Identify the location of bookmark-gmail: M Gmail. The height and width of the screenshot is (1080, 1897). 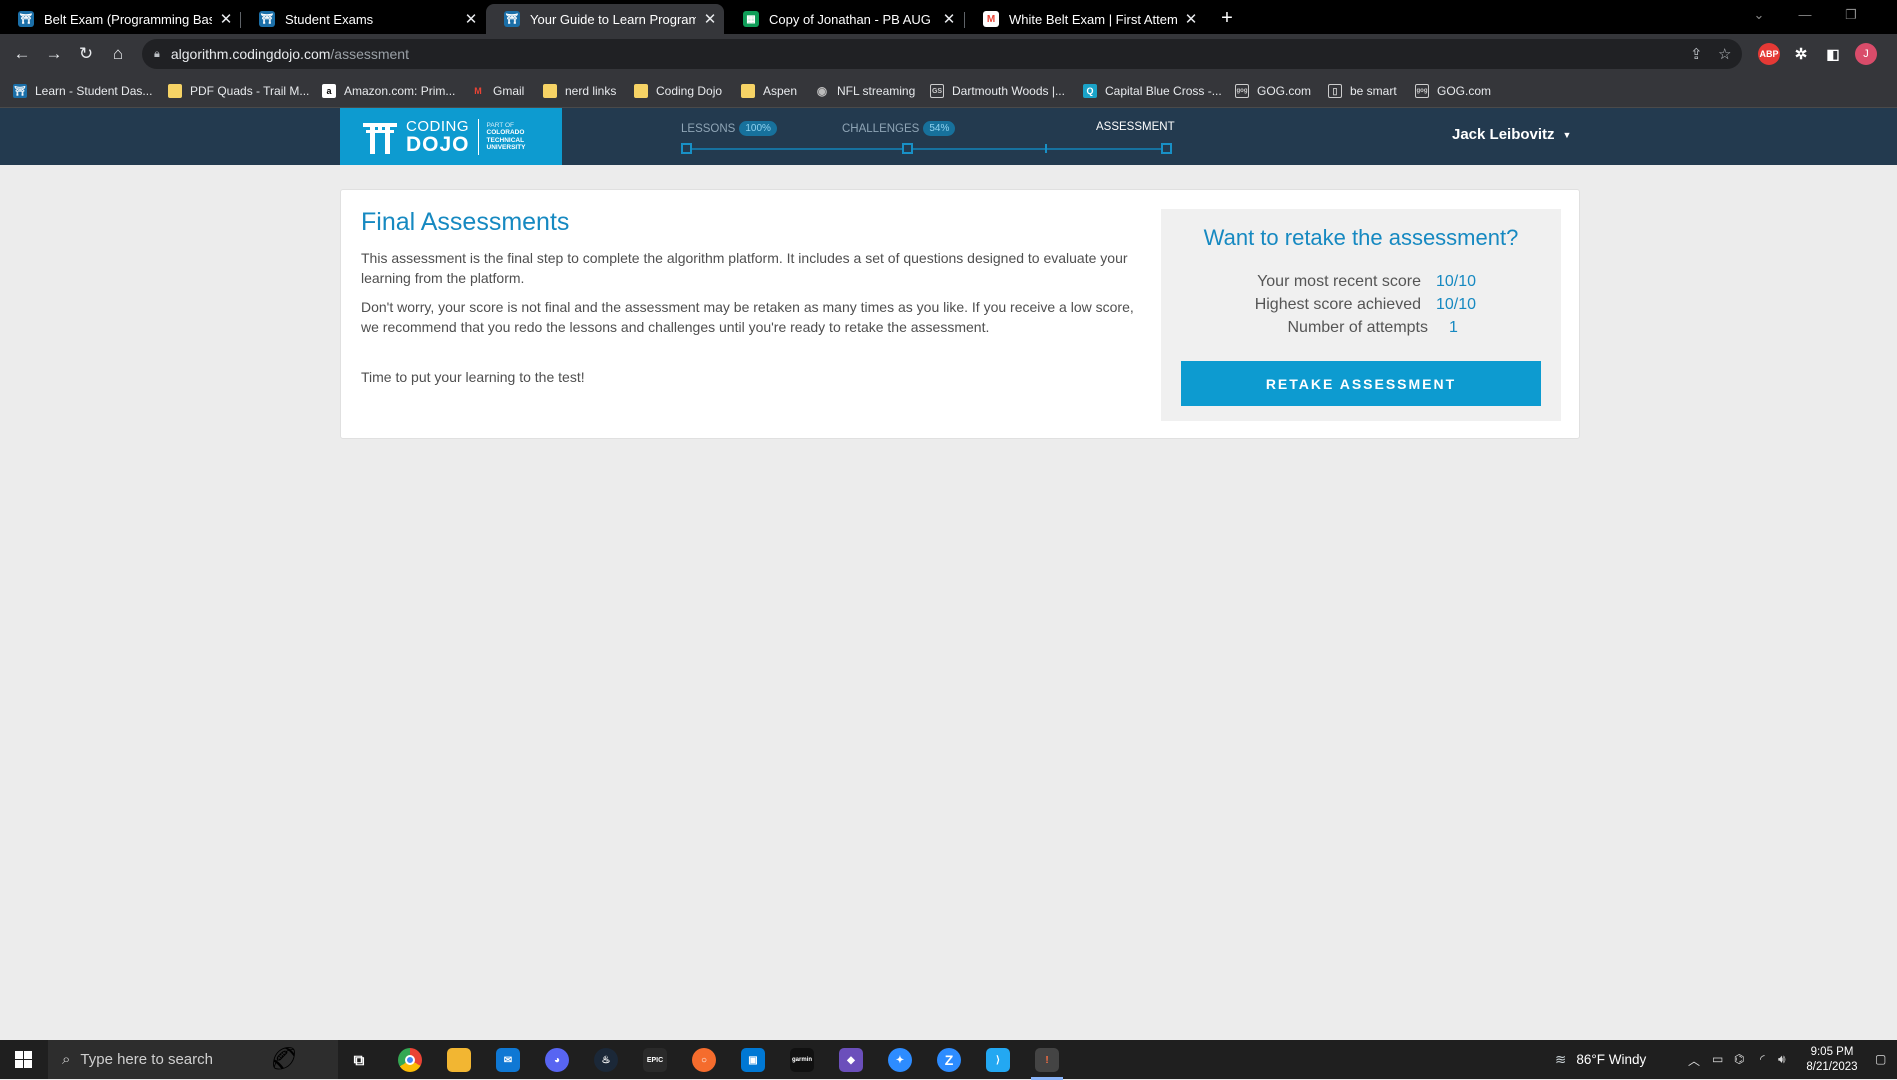
(497, 91).